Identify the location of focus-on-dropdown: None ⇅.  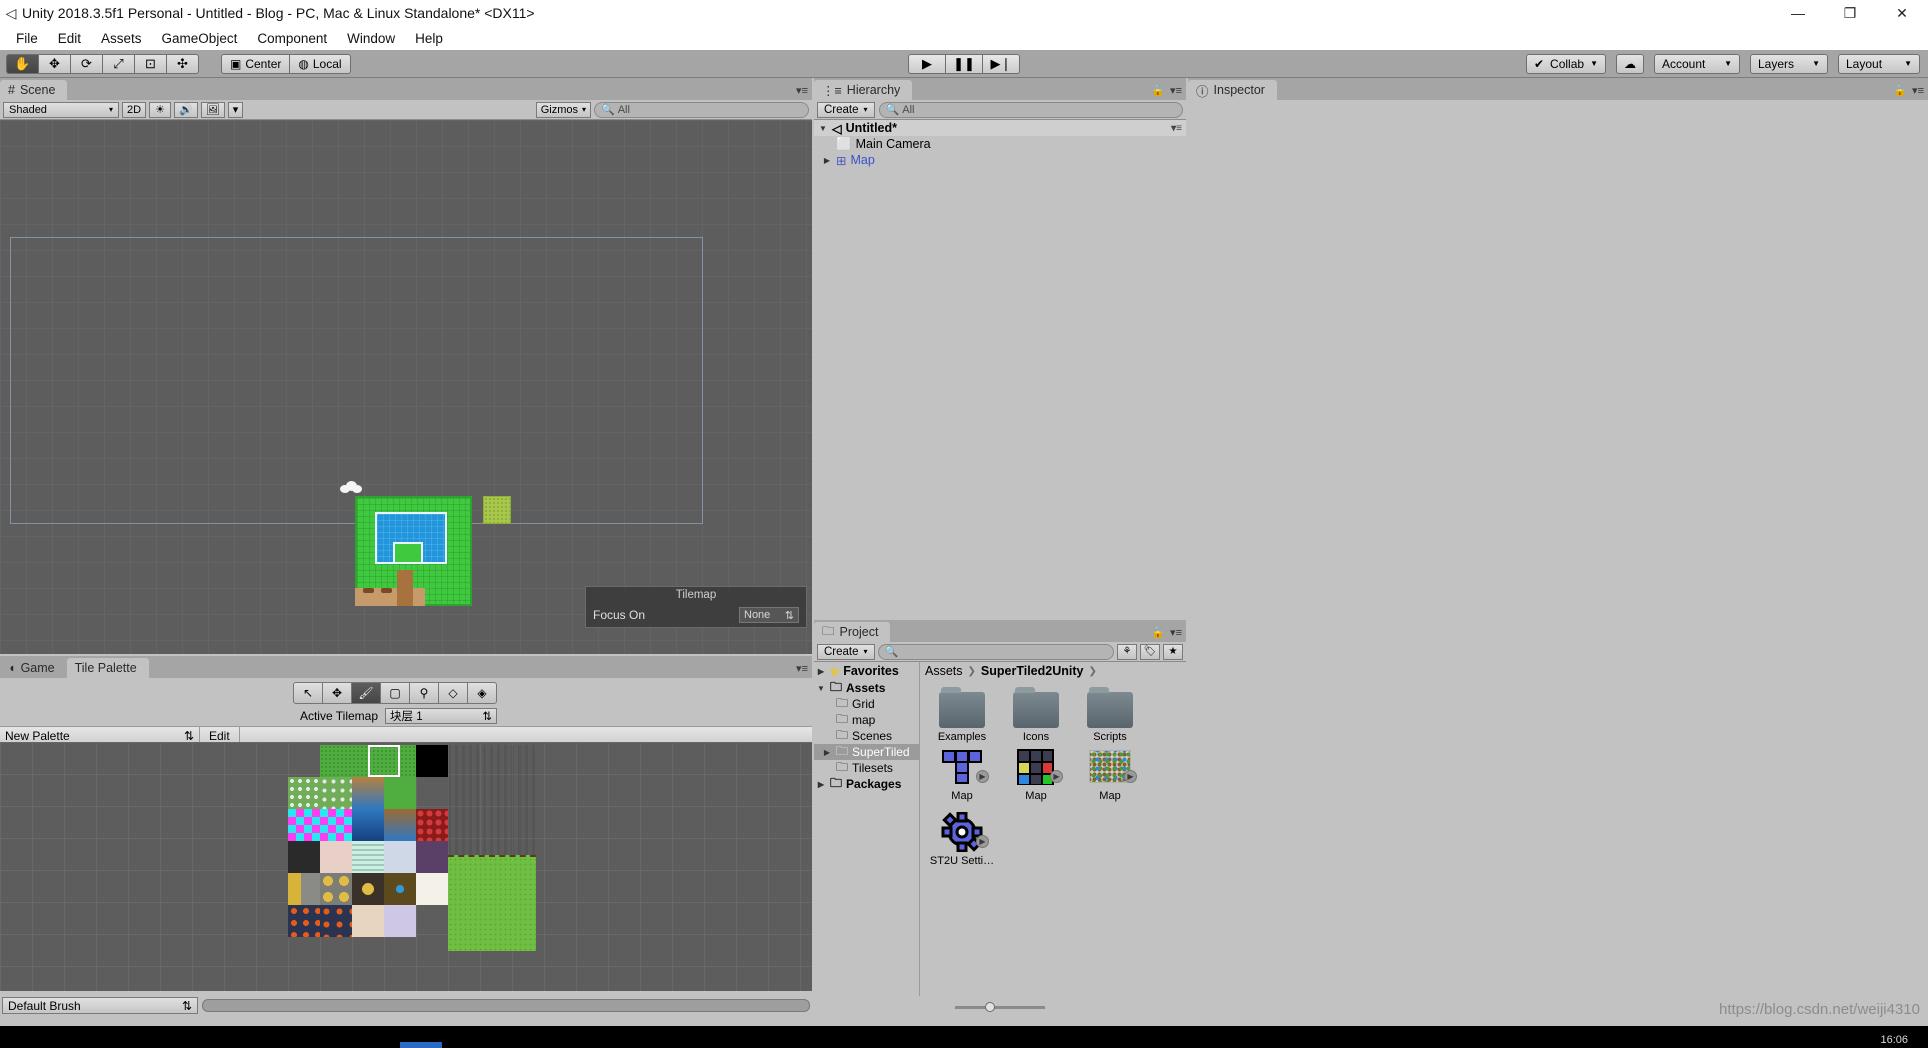
(769, 615).